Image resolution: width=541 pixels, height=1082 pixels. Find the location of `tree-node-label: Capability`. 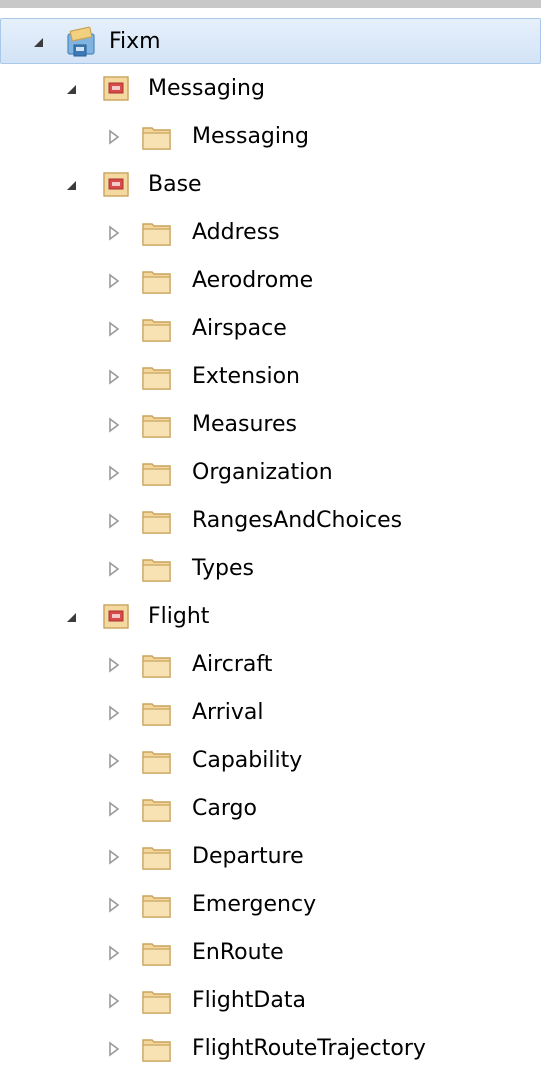

tree-node-label: Capability is located at coordinates (247, 760).